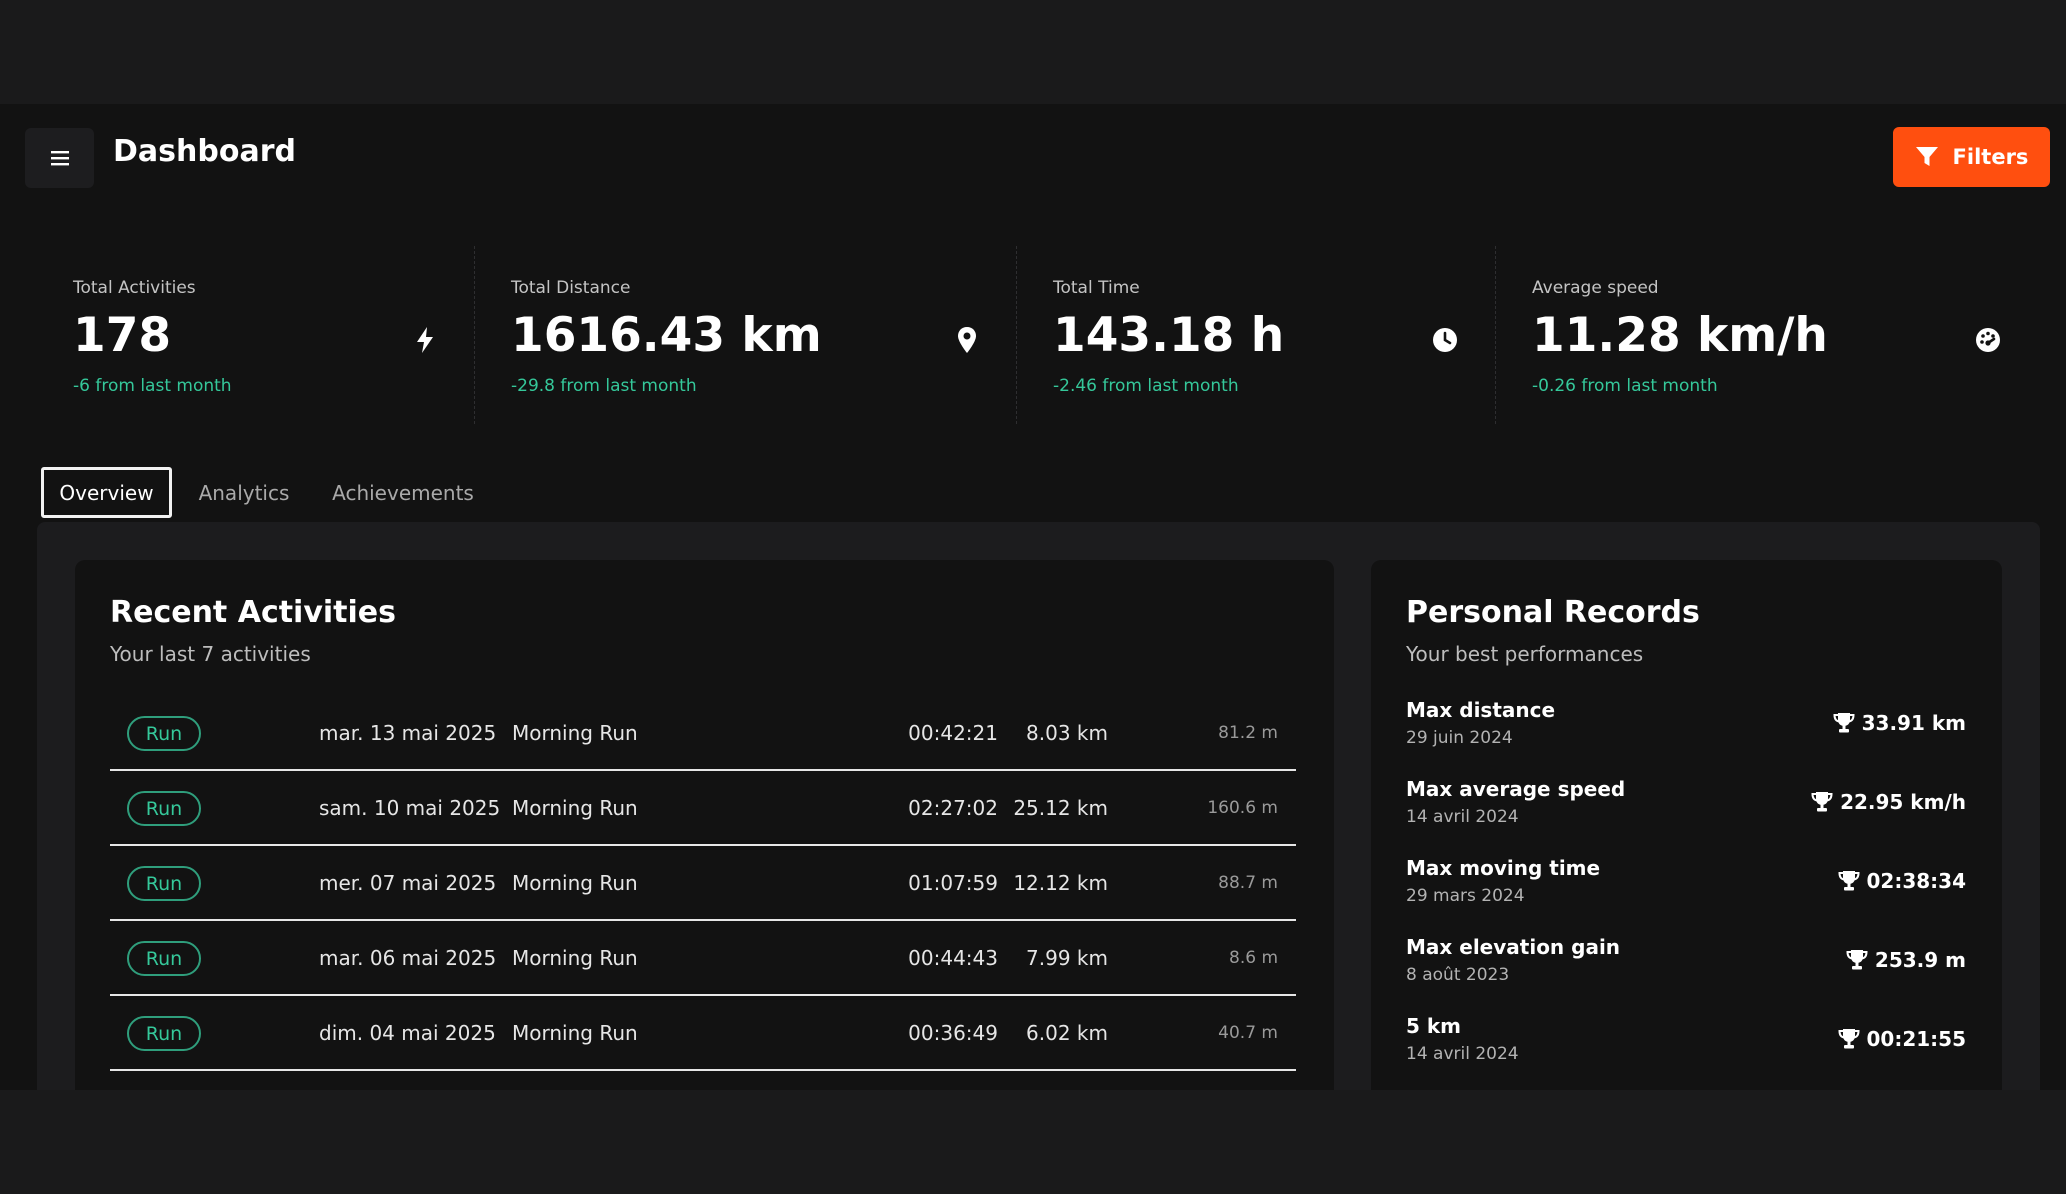  What do you see at coordinates (1903, 802) in the screenshot?
I see `record-value: 22.95 km/h` at bounding box center [1903, 802].